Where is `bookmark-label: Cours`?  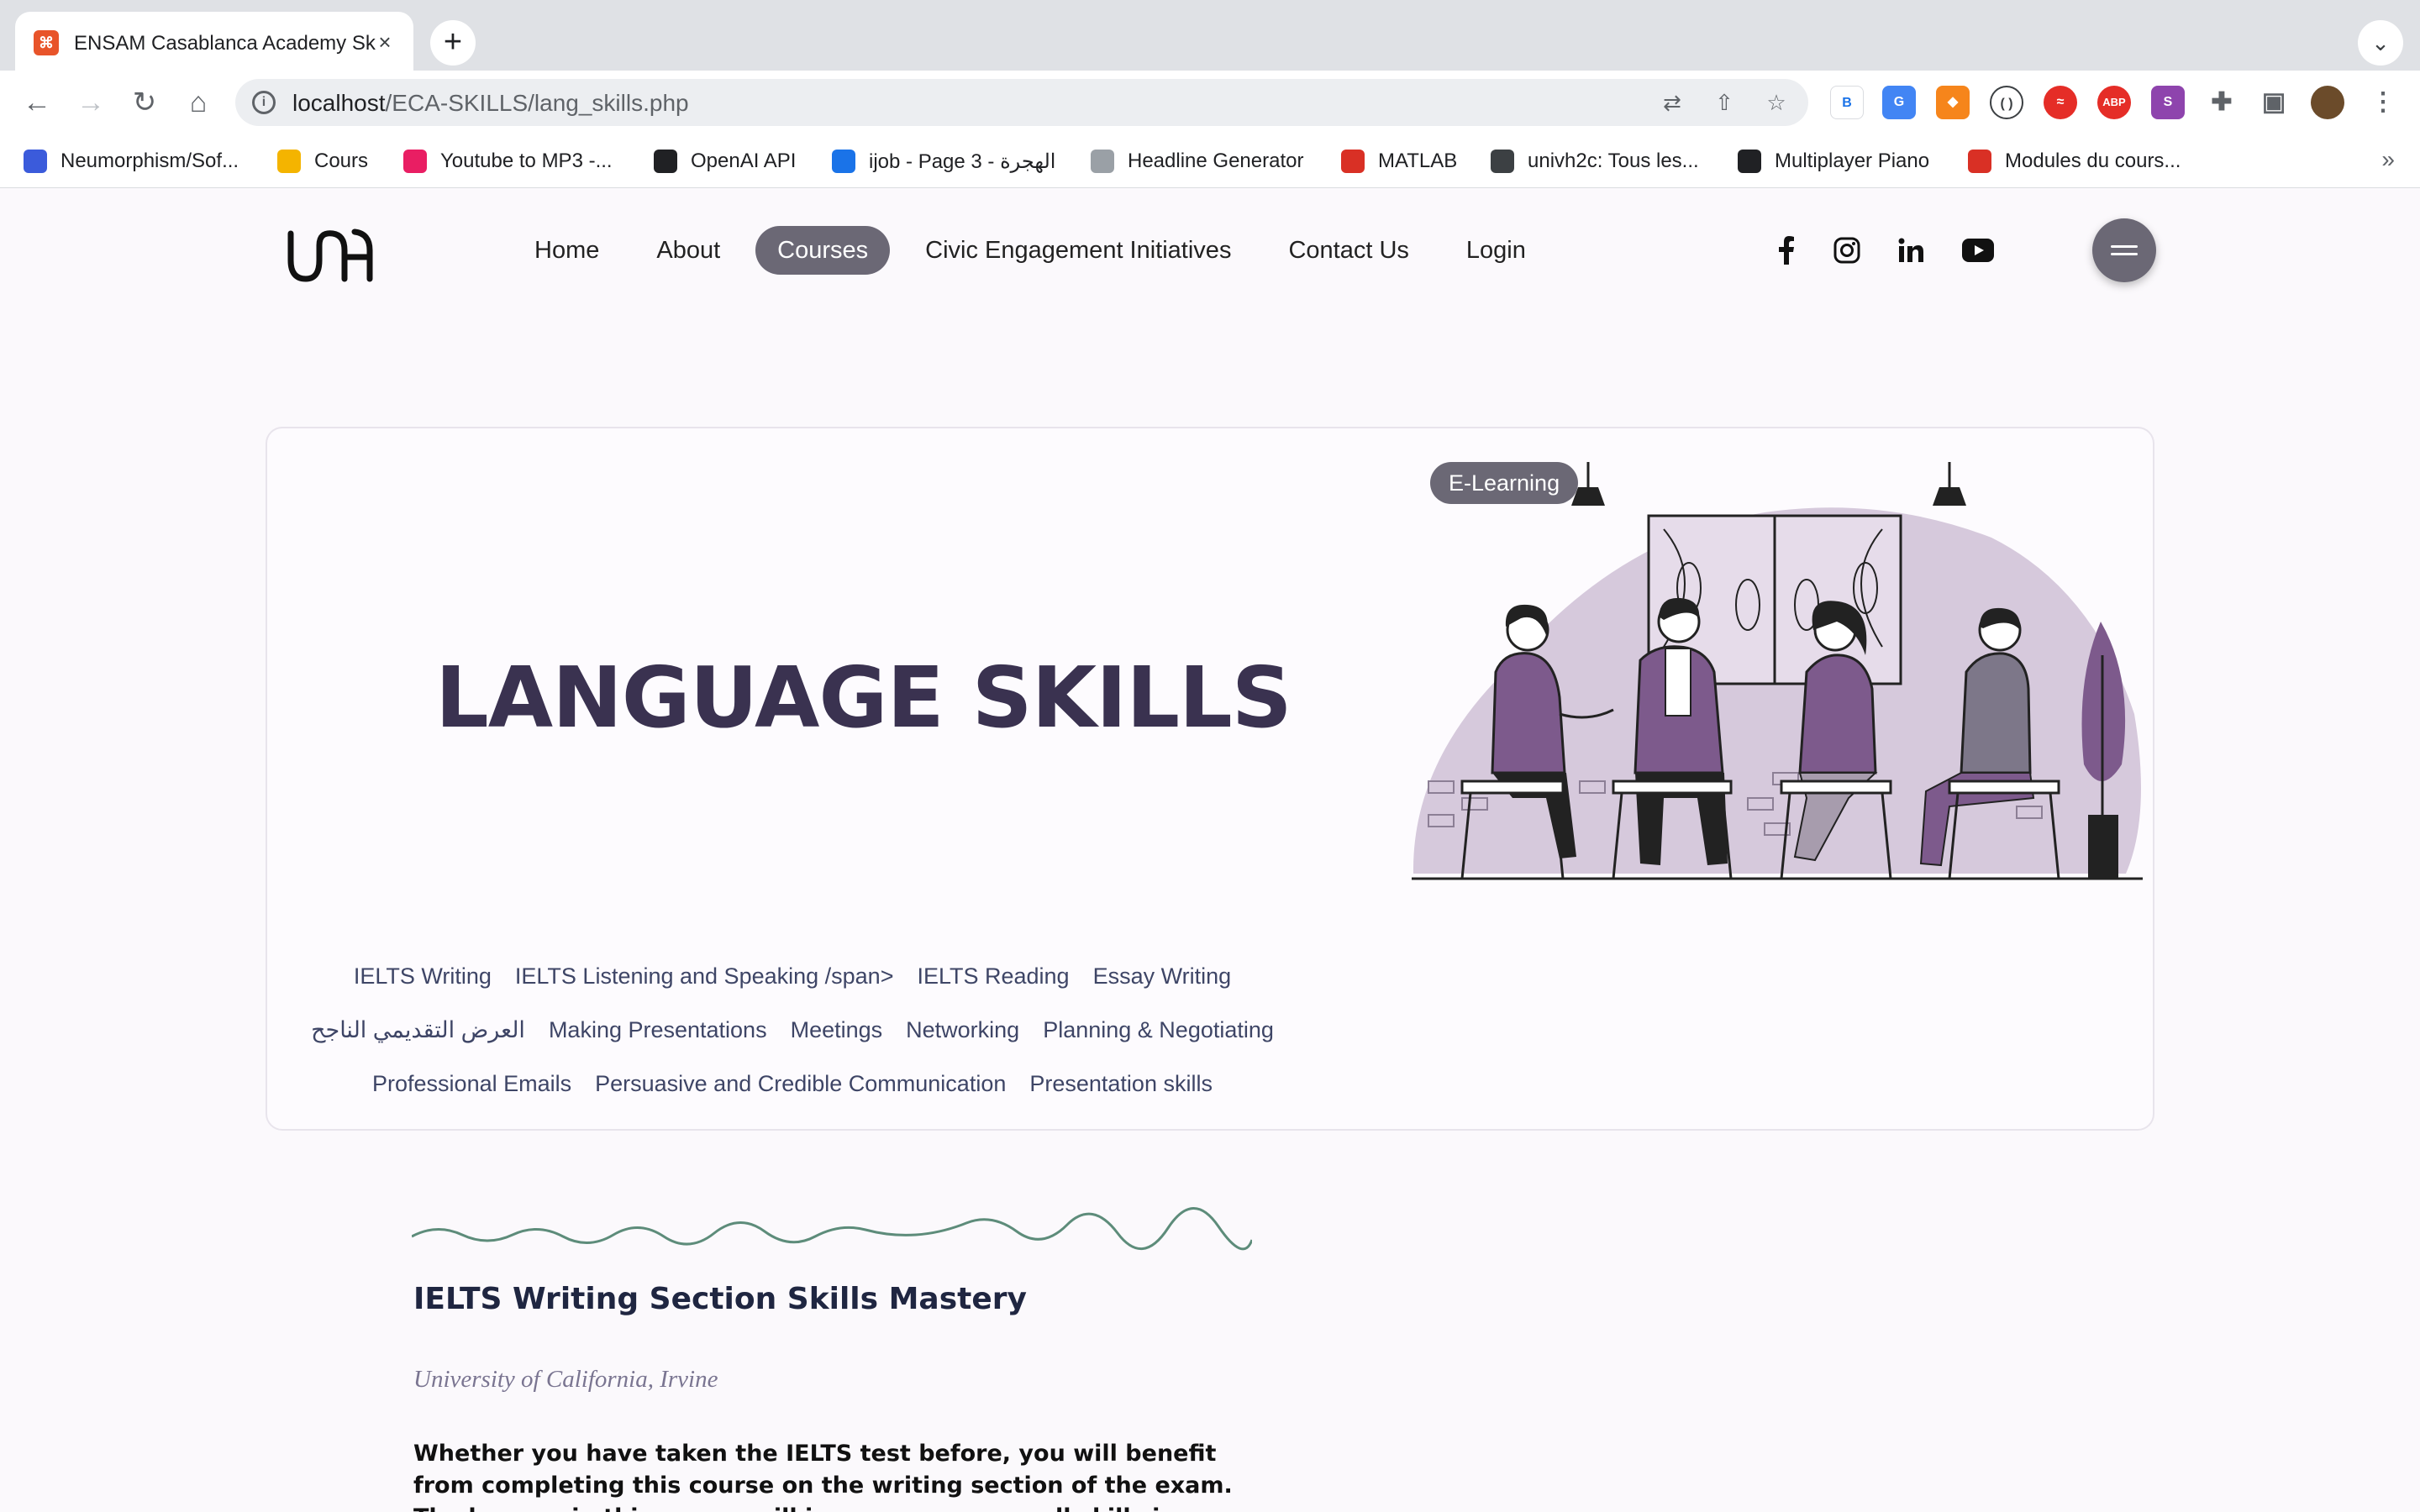 bookmark-label: Cours is located at coordinates (341, 161).